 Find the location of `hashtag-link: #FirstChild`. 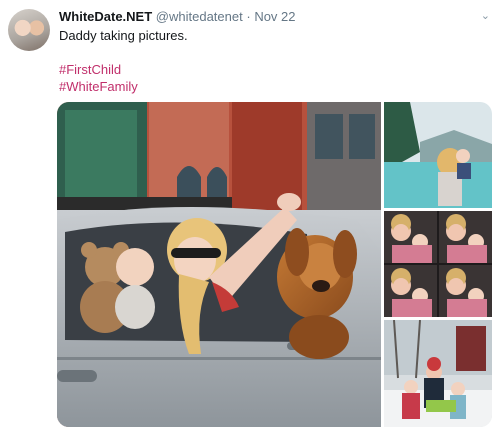

hashtag-link: #FirstChild is located at coordinates (90, 69).